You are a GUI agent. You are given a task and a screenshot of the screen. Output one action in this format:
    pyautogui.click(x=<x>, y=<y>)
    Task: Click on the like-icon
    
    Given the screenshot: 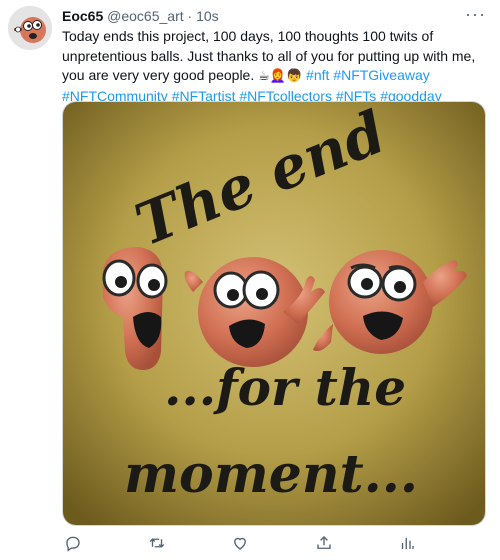 What is the action you would take?
    pyautogui.click(x=240, y=543)
    